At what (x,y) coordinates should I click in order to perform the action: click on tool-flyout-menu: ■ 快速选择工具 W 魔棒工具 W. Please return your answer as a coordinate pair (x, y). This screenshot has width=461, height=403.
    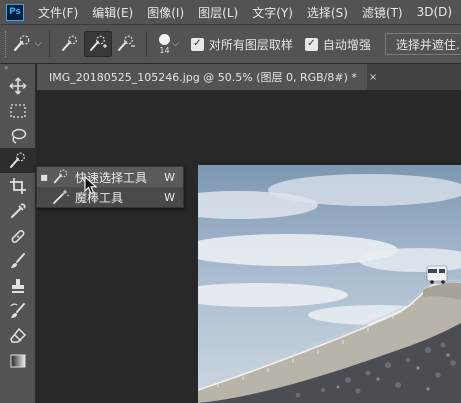
    Looking at the image, I should click on (110, 187).